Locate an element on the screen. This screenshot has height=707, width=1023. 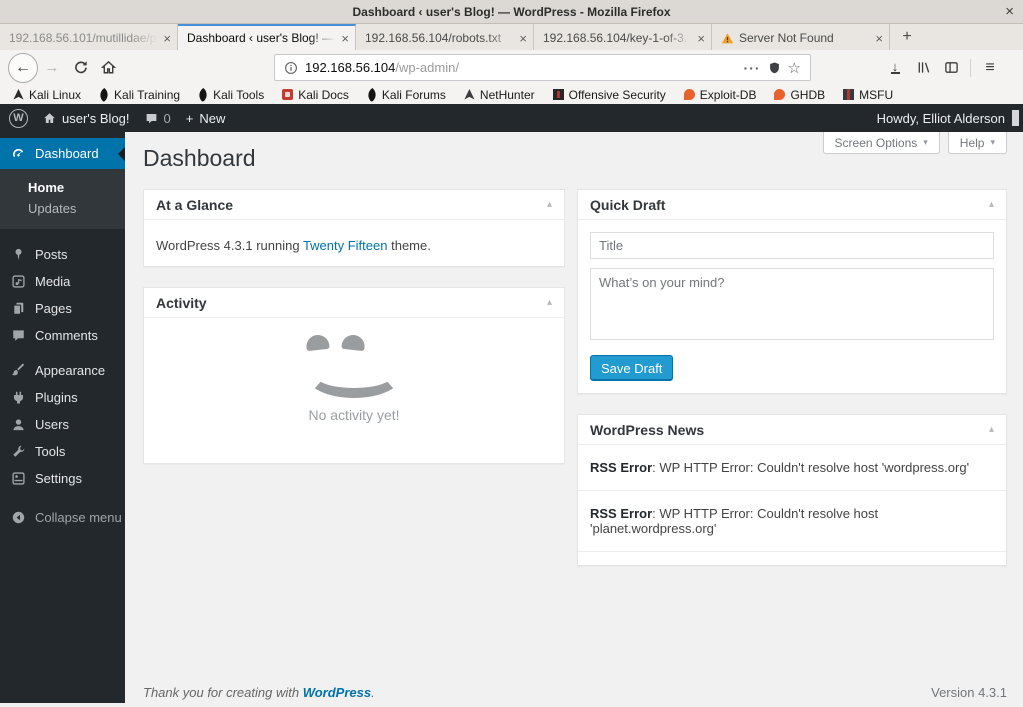
draft-title-input is located at coordinates (792, 245).